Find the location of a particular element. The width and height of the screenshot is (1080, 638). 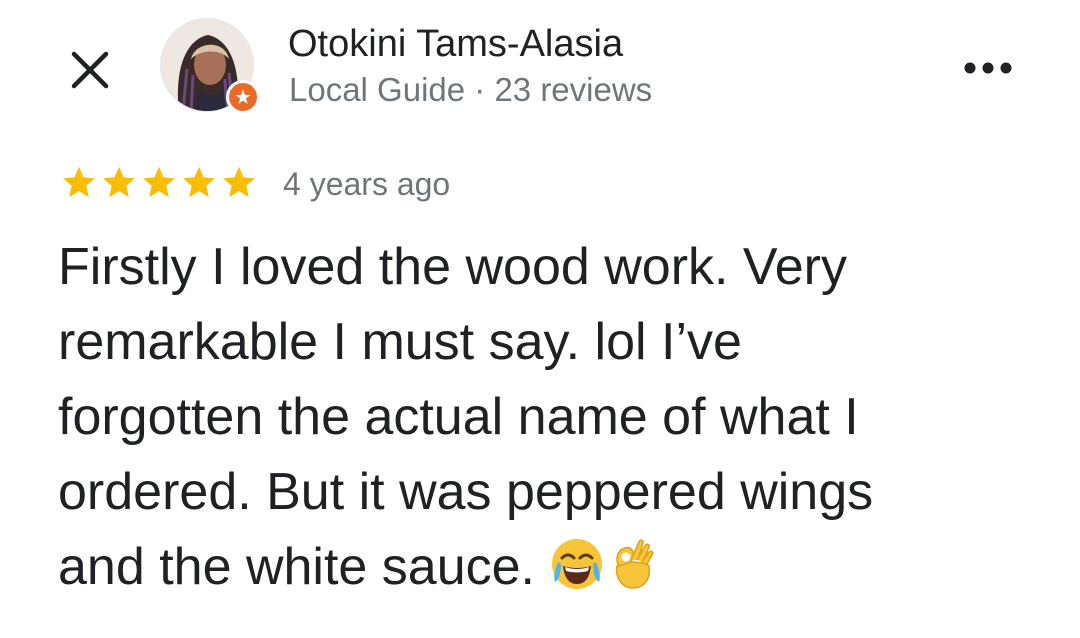

review-line: ordered. But it was peppered wings is located at coordinates (466, 492).